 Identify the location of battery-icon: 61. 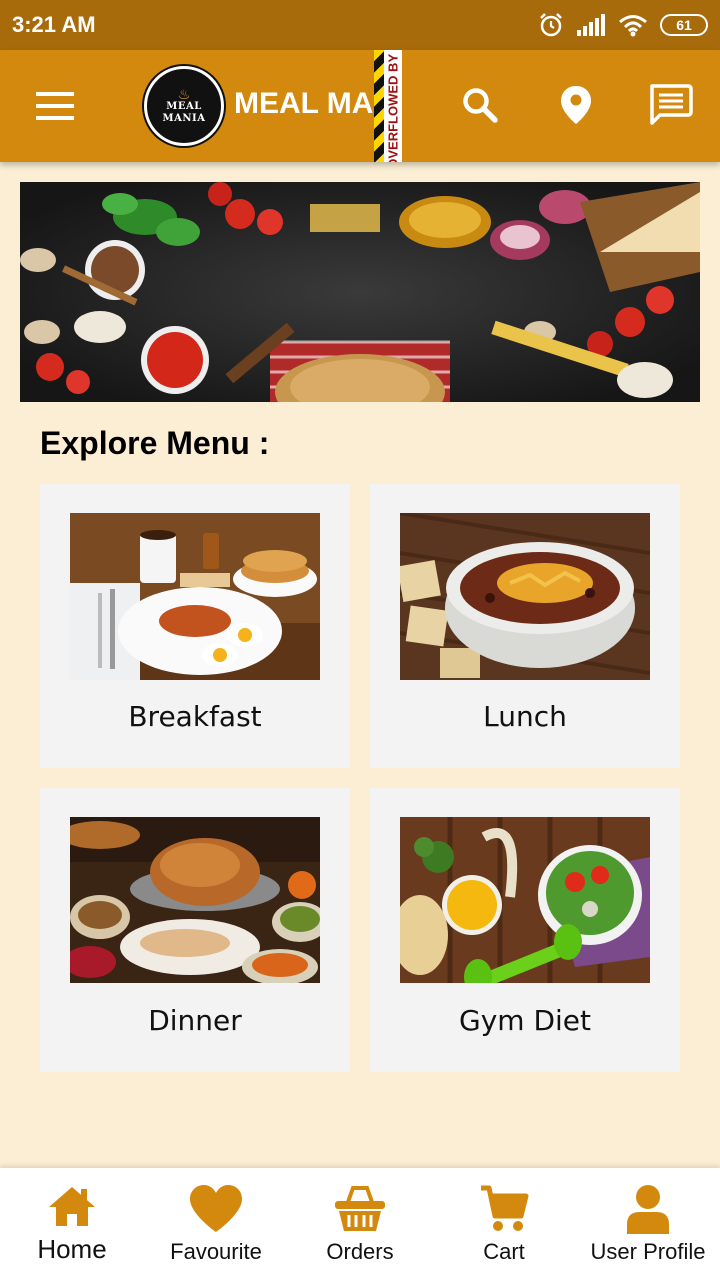
(684, 25).